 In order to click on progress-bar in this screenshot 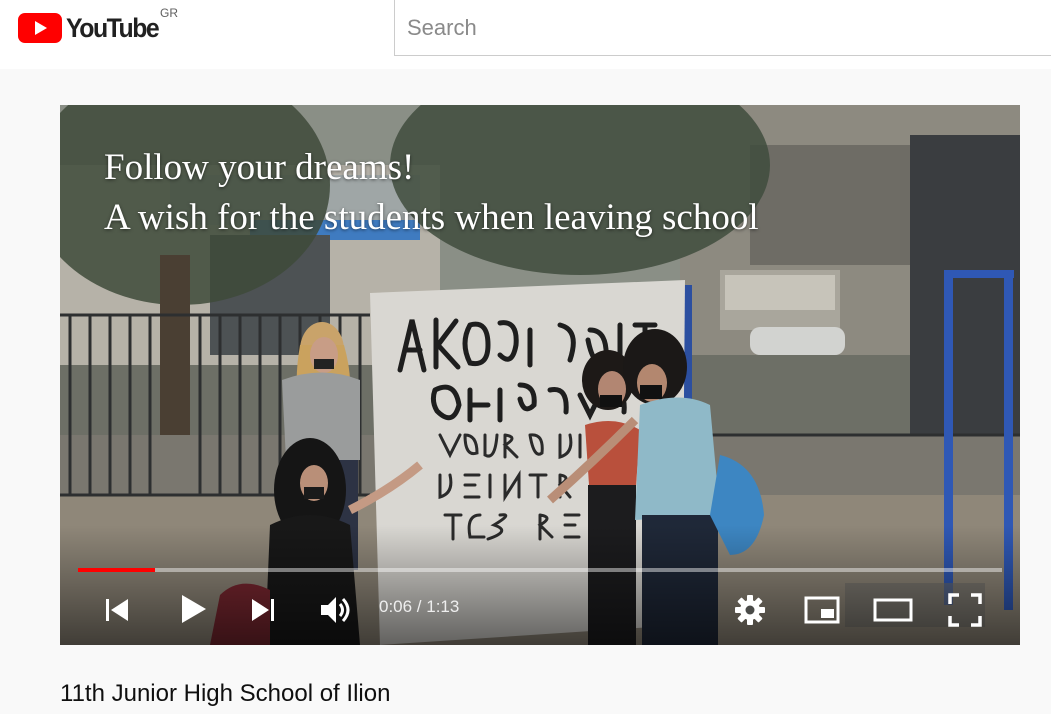, I will do `click(540, 570)`.